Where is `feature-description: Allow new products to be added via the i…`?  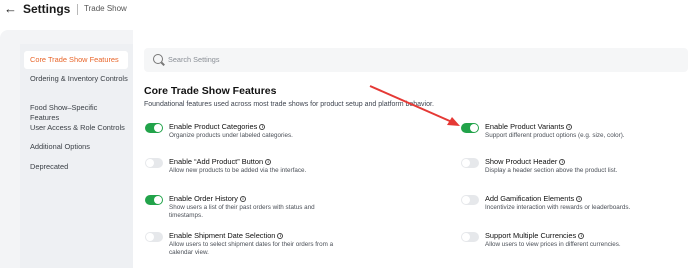
feature-description: Allow new products to be added via the i… is located at coordinates (238, 170).